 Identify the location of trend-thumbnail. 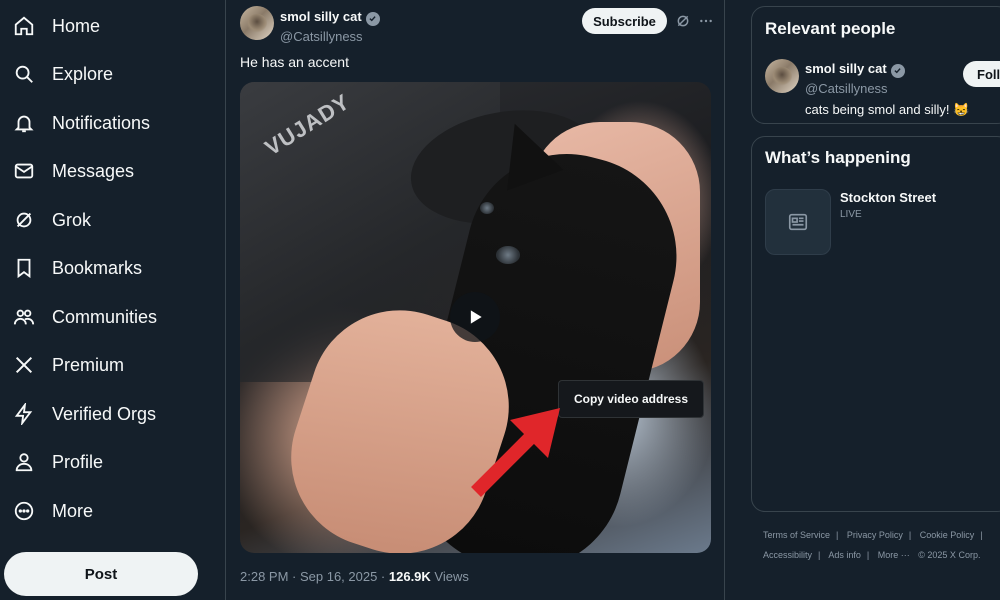
(798, 222).